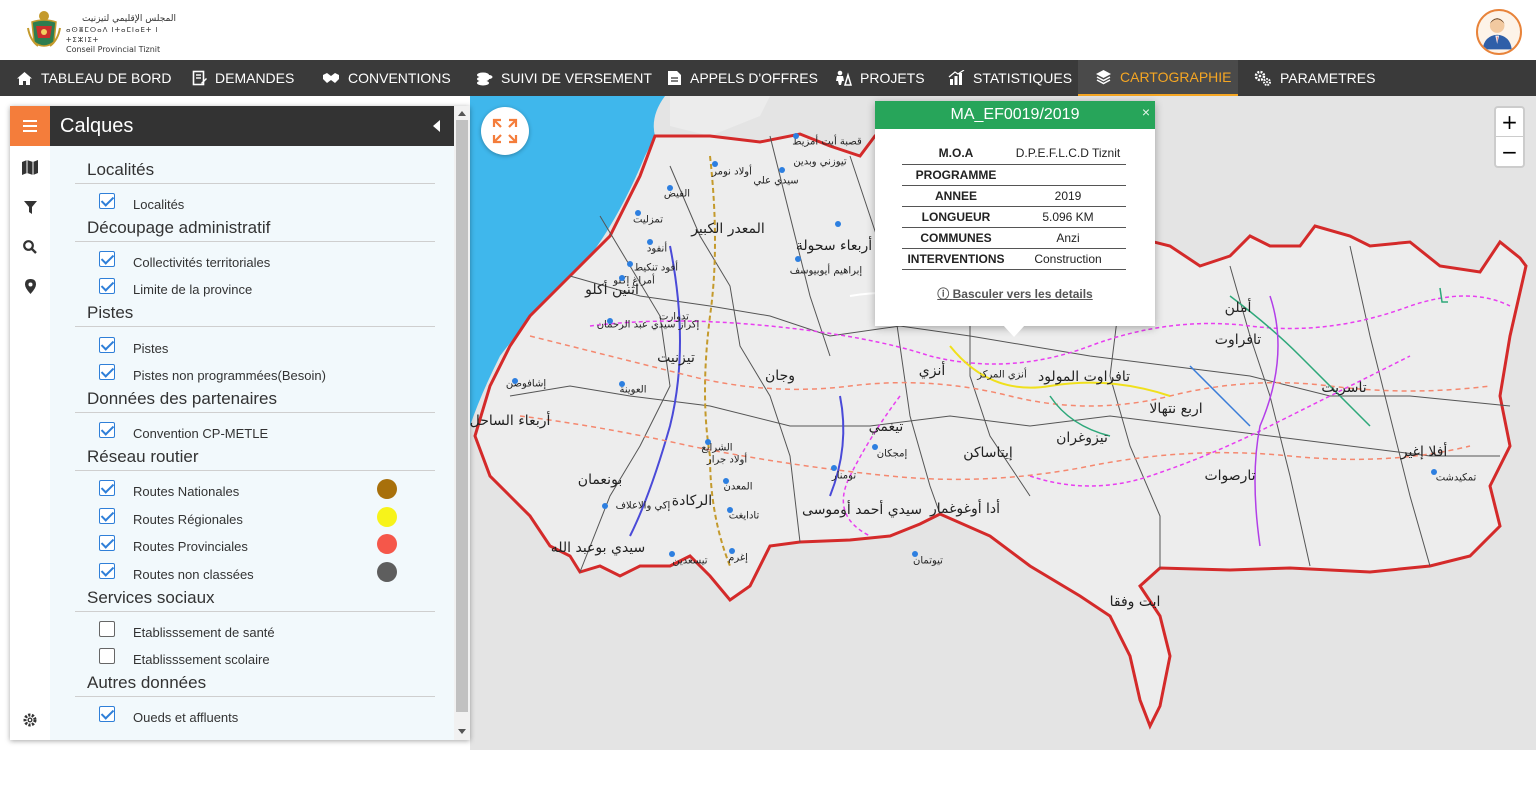 Image resolution: width=1536 pixels, height=786 pixels. What do you see at coordinates (879, 78) in the screenshot?
I see `nav-projets: PROJETS` at bounding box center [879, 78].